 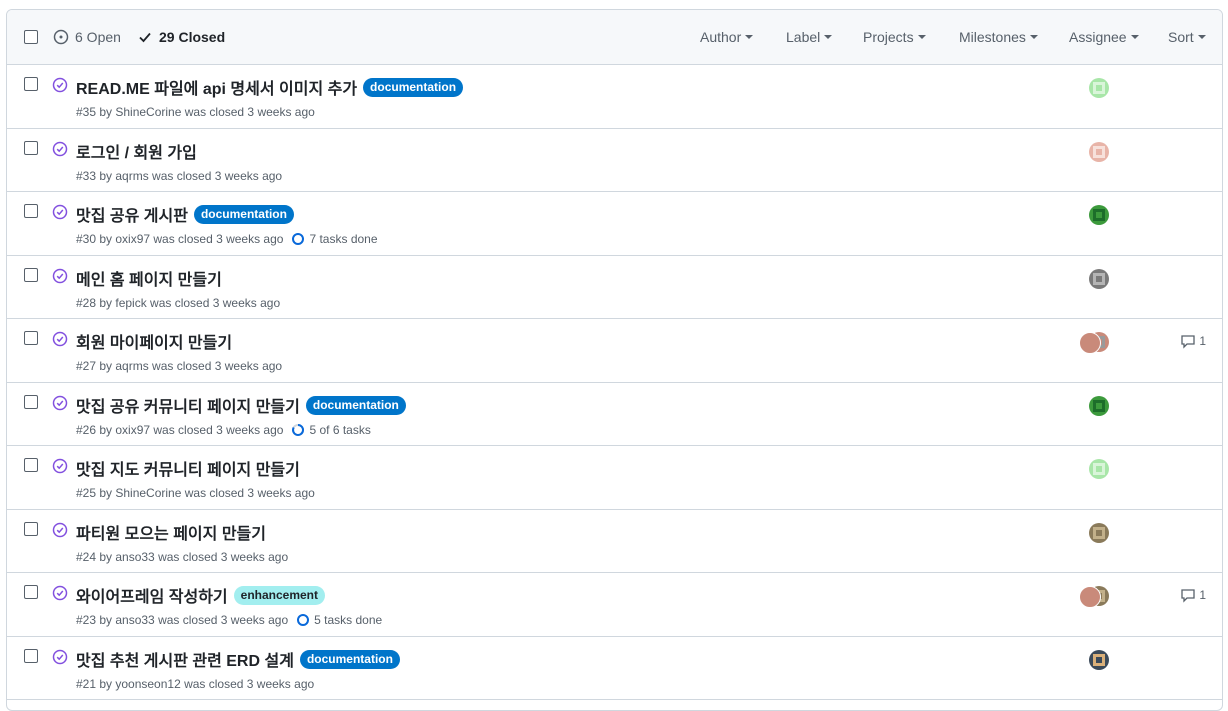 I want to click on label-filter: Label, so click(x=809, y=37).